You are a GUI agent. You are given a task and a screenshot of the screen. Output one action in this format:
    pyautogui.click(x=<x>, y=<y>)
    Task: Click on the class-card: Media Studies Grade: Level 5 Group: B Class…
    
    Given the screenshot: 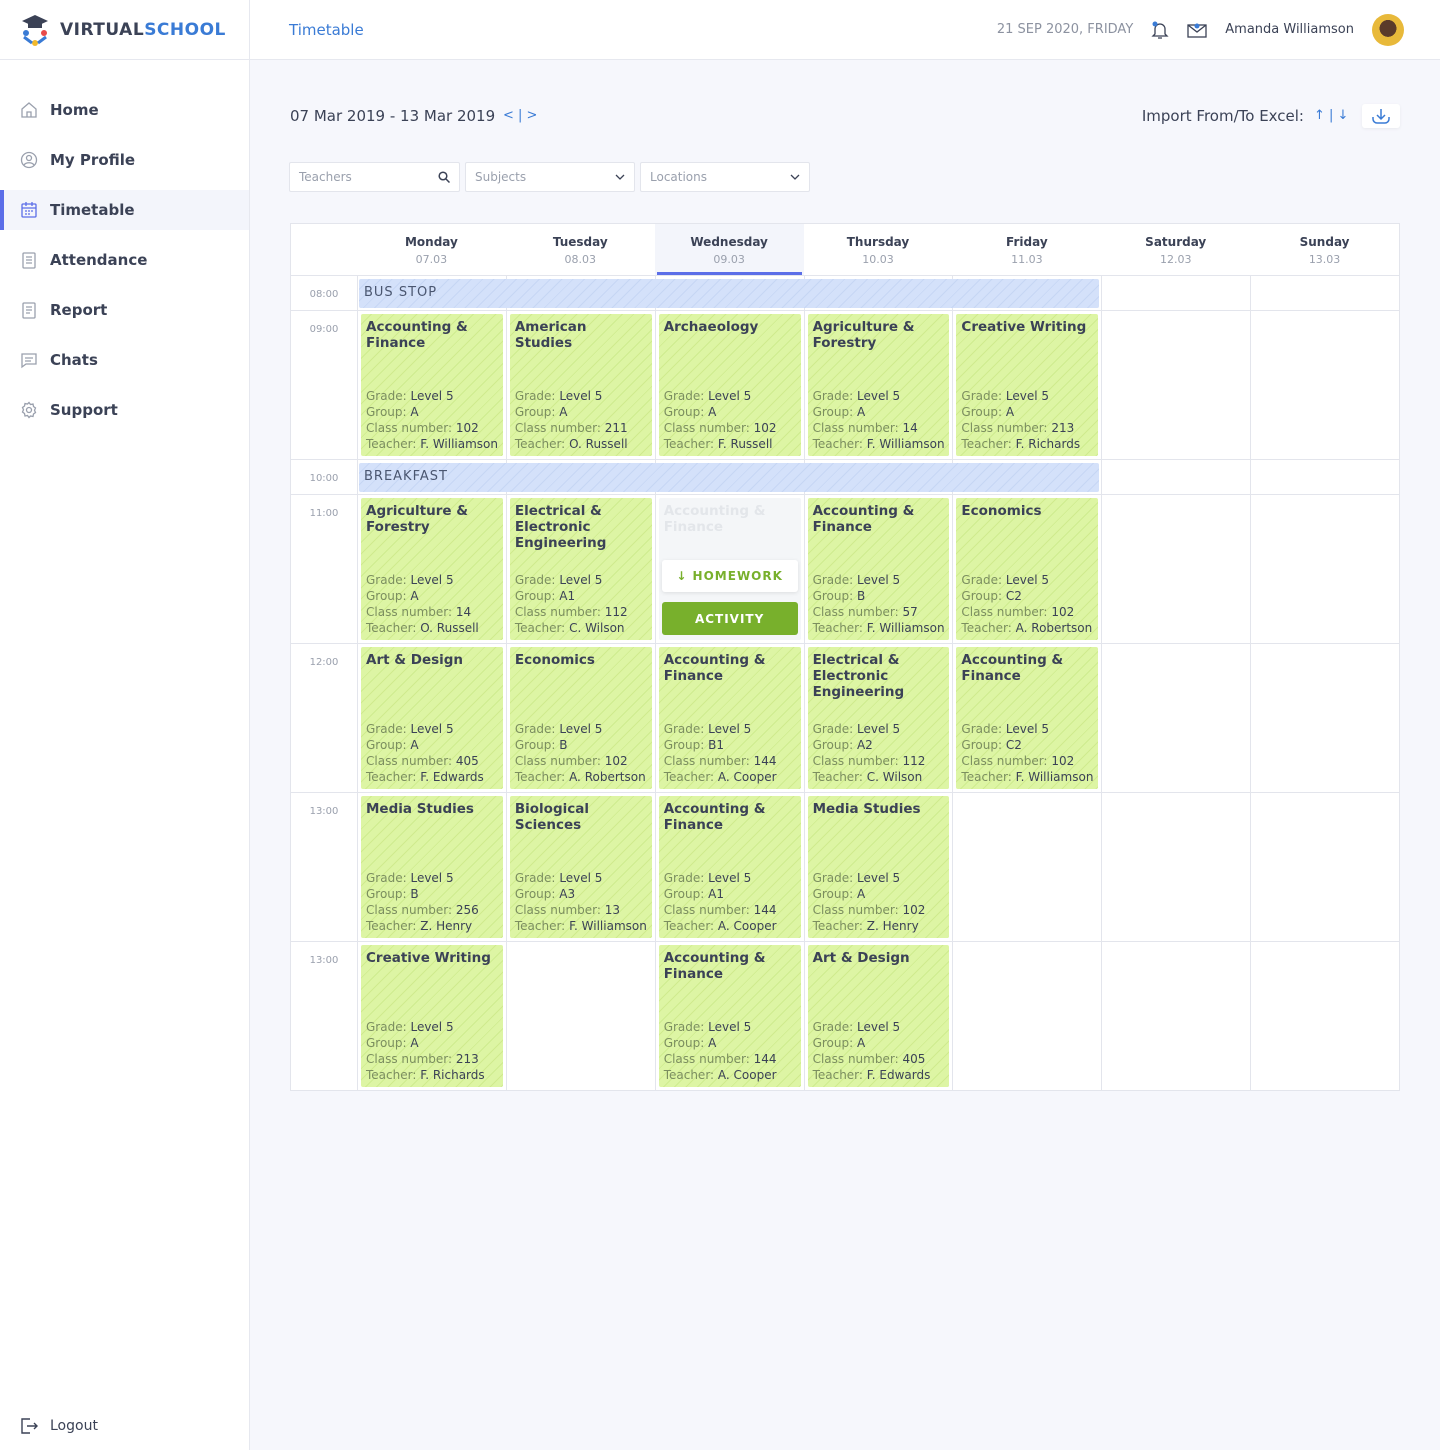 What is the action you would take?
    pyautogui.click(x=432, y=867)
    